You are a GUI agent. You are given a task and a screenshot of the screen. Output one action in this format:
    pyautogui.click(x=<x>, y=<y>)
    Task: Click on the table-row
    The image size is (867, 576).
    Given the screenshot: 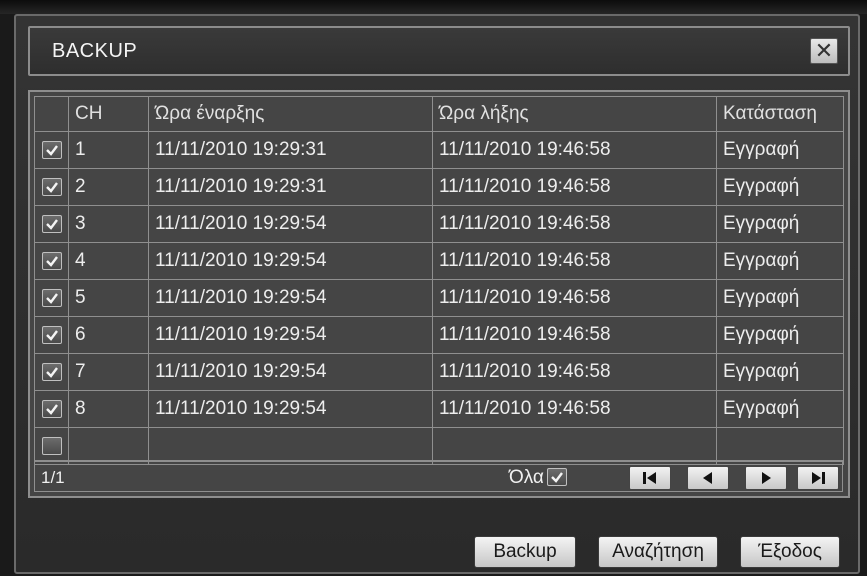 What is the action you would take?
    pyautogui.click(x=439, y=446)
    